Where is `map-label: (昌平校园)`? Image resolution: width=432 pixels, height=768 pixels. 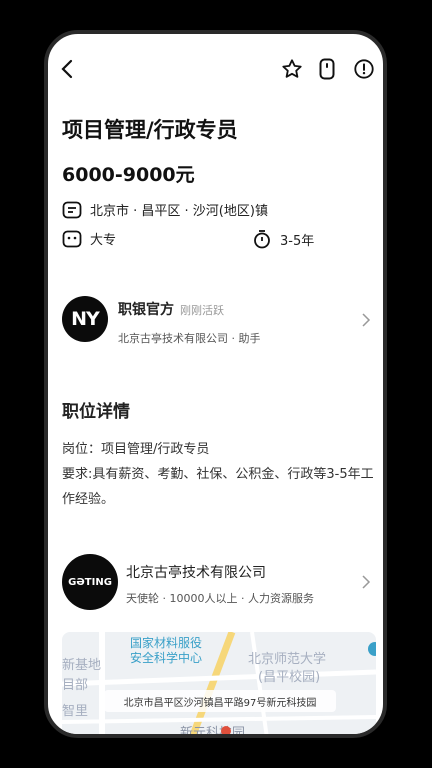
map-label: (昌平校园) is located at coordinates (289, 677).